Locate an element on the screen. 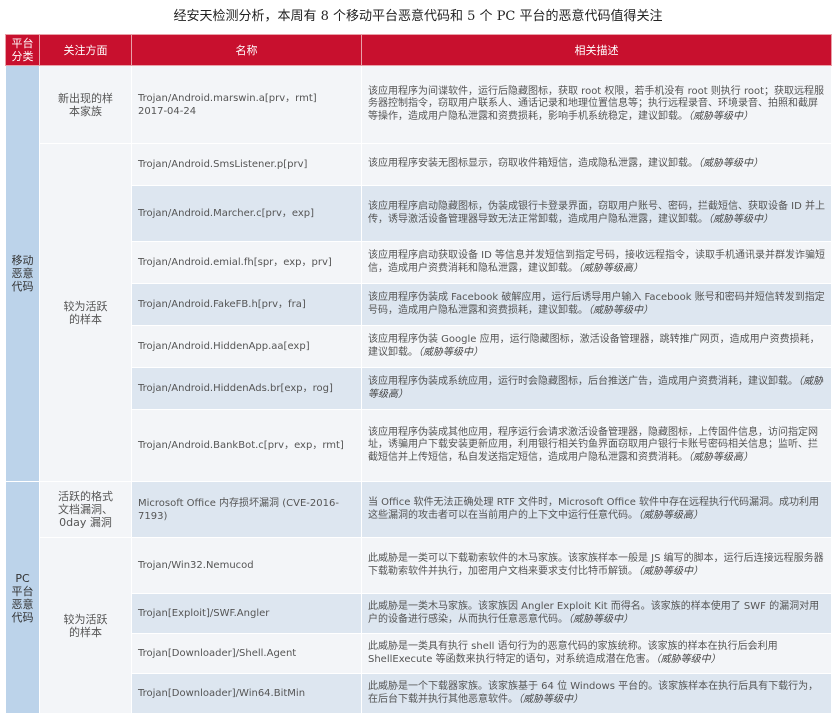 Image resolution: width=836 pixels, height=716 pixels. malware-name: Trojan/Android.emial.fh[spr，exp，prv] is located at coordinates (246, 262).